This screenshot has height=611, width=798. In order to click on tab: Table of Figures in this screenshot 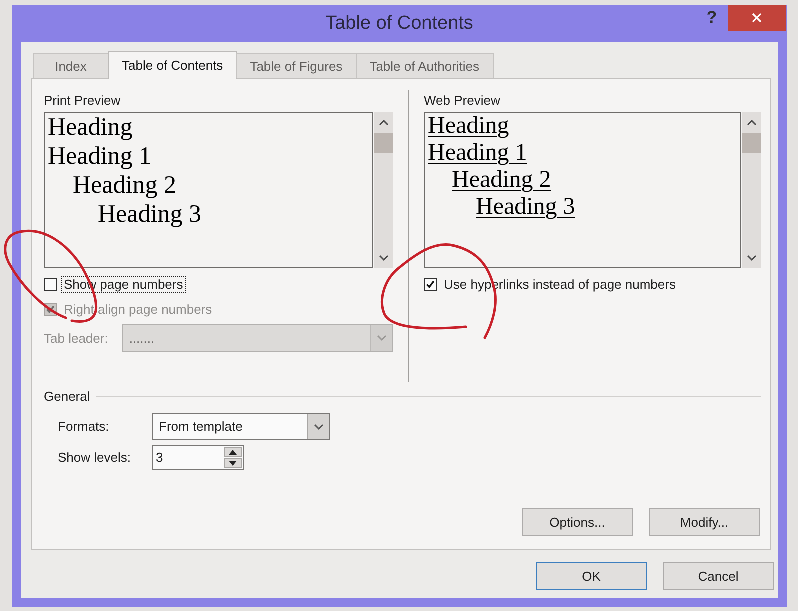, I will do `click(296, 65)`.